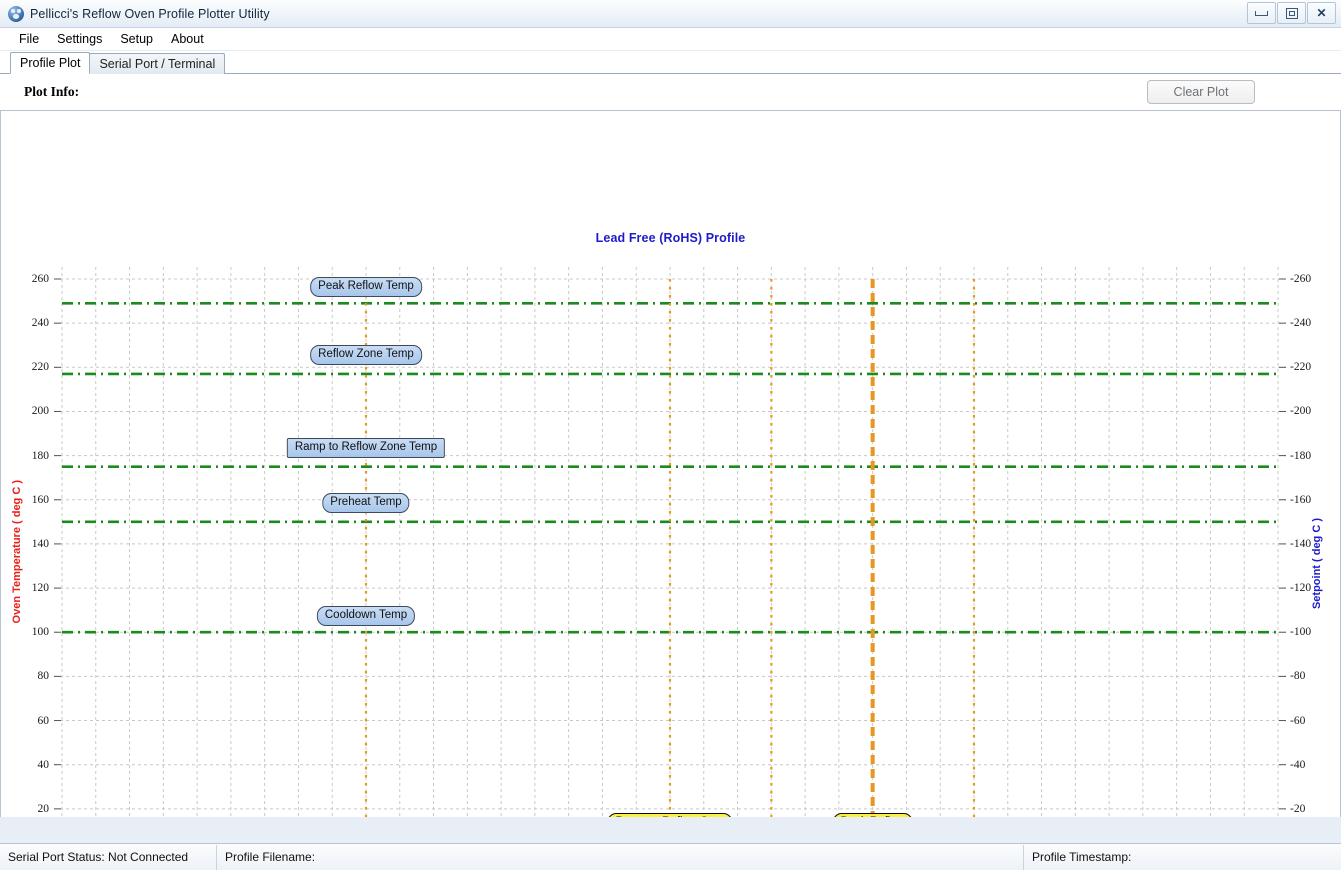 This screenshot has width=1341, height=870. I want to click on y-tick-label-left: 60, so click(43, 720).